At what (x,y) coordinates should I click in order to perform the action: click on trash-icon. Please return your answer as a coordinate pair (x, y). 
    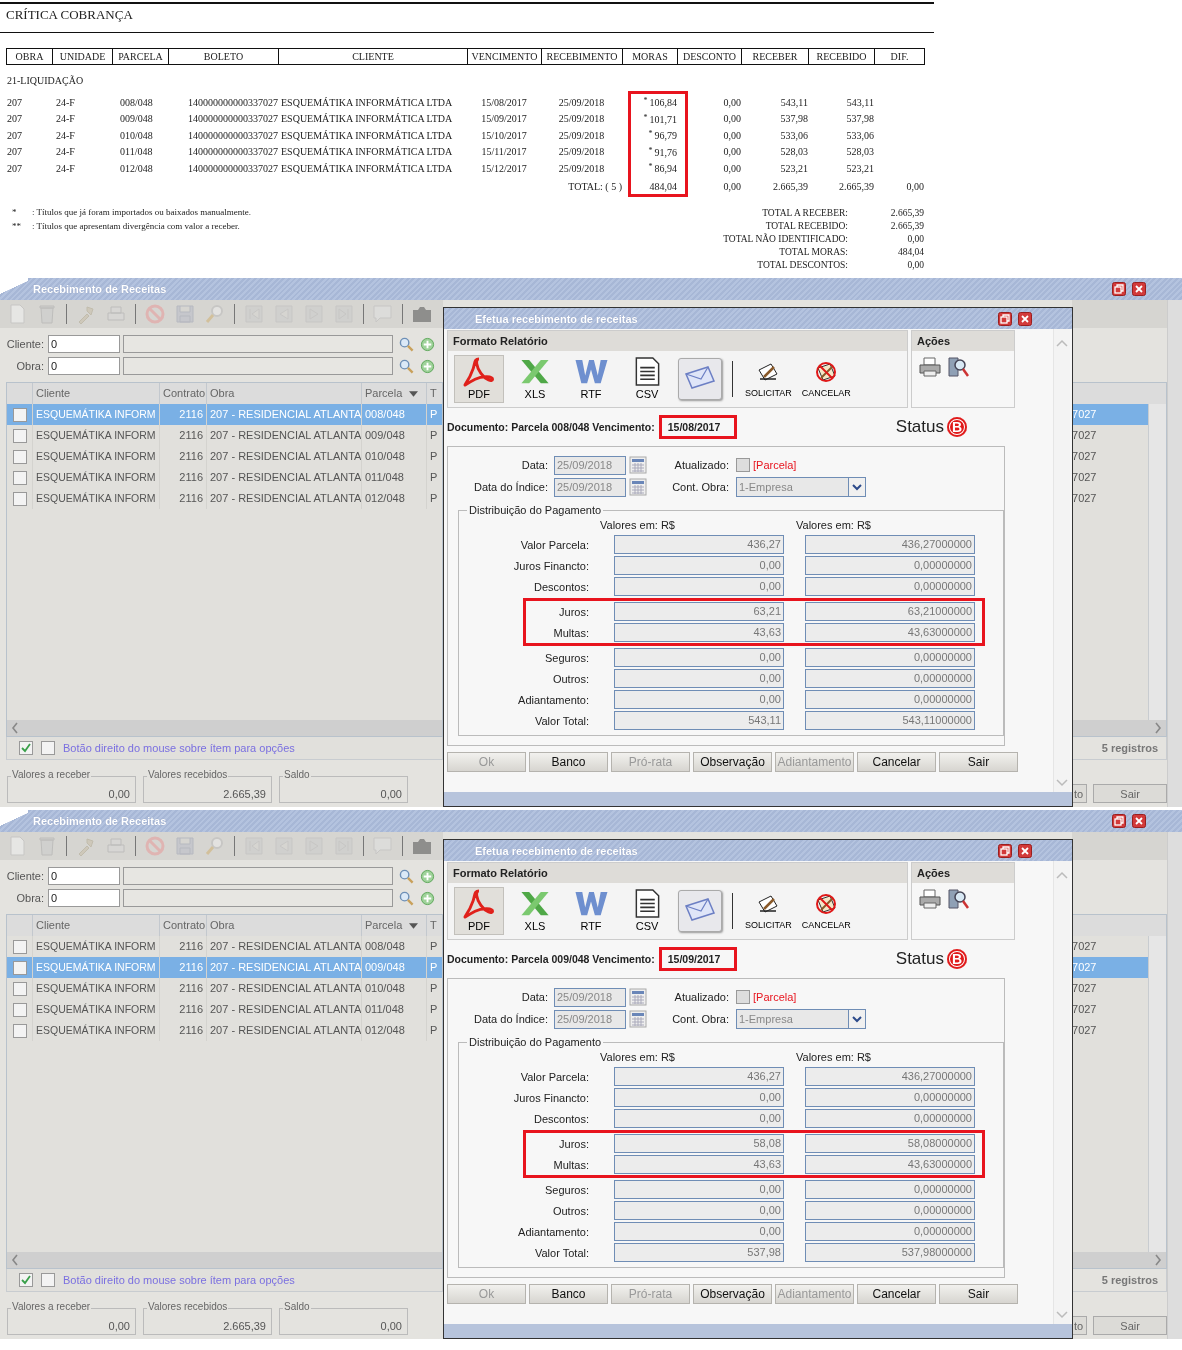
    Looking at the image, I should click on (47, 846).